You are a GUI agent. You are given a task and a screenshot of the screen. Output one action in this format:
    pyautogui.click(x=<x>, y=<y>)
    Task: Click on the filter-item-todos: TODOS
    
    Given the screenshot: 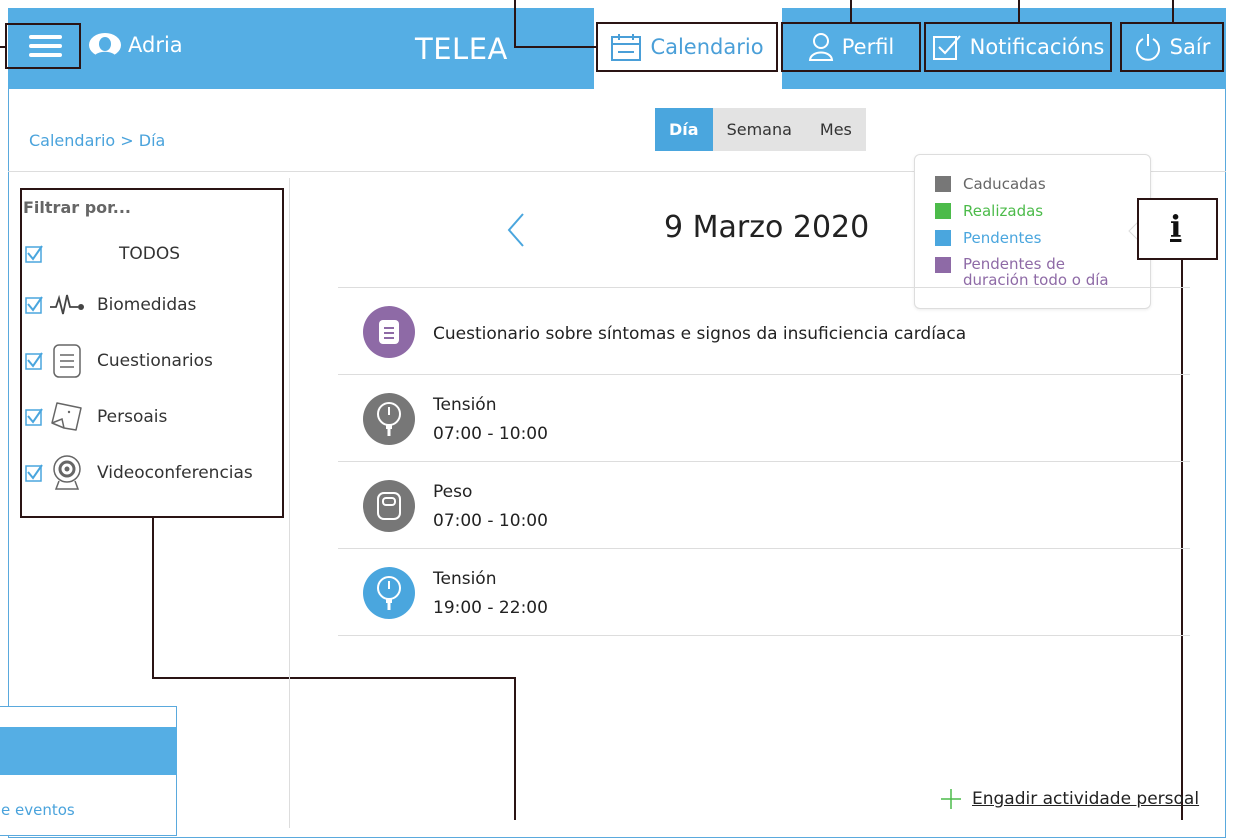 What is the action you would take?
    pyautogui.click(x=102, y=254)
    